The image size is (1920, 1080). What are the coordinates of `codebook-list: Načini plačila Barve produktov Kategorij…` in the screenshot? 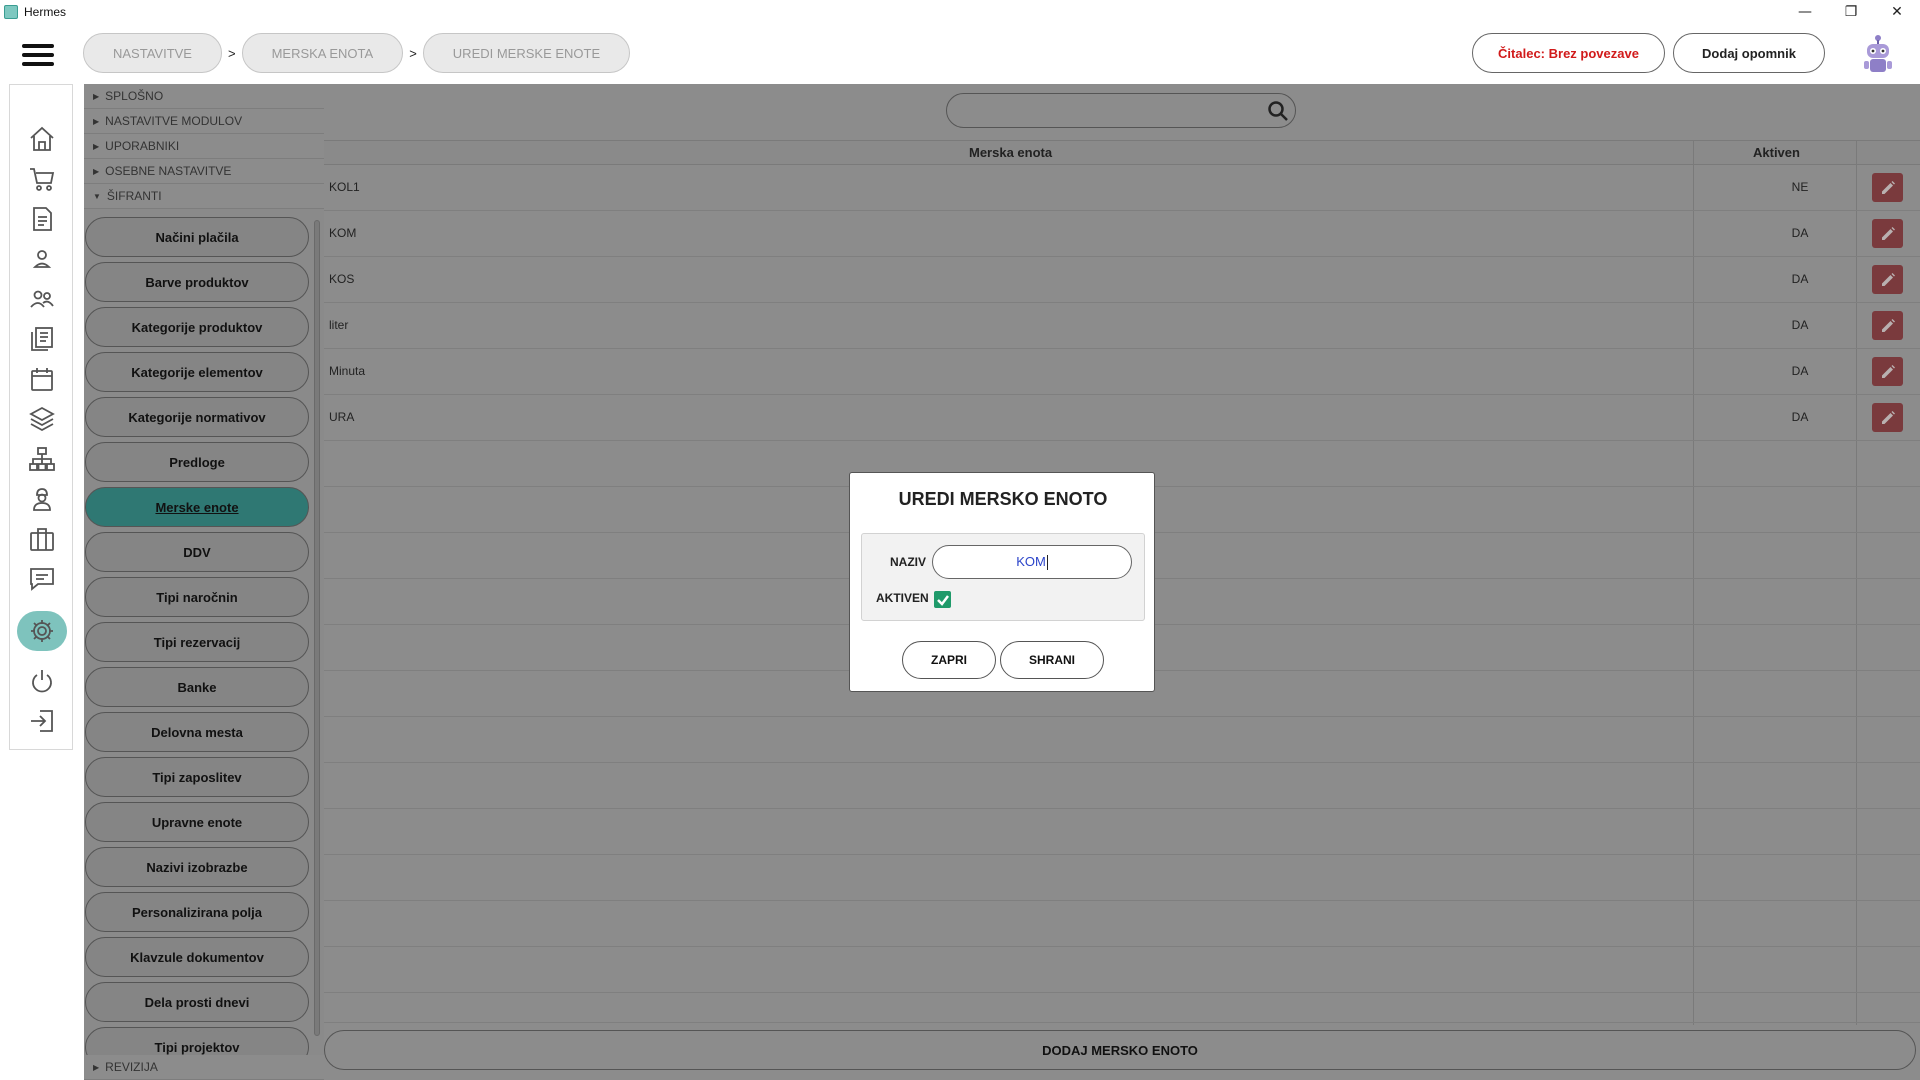 It's located at (204, 632).